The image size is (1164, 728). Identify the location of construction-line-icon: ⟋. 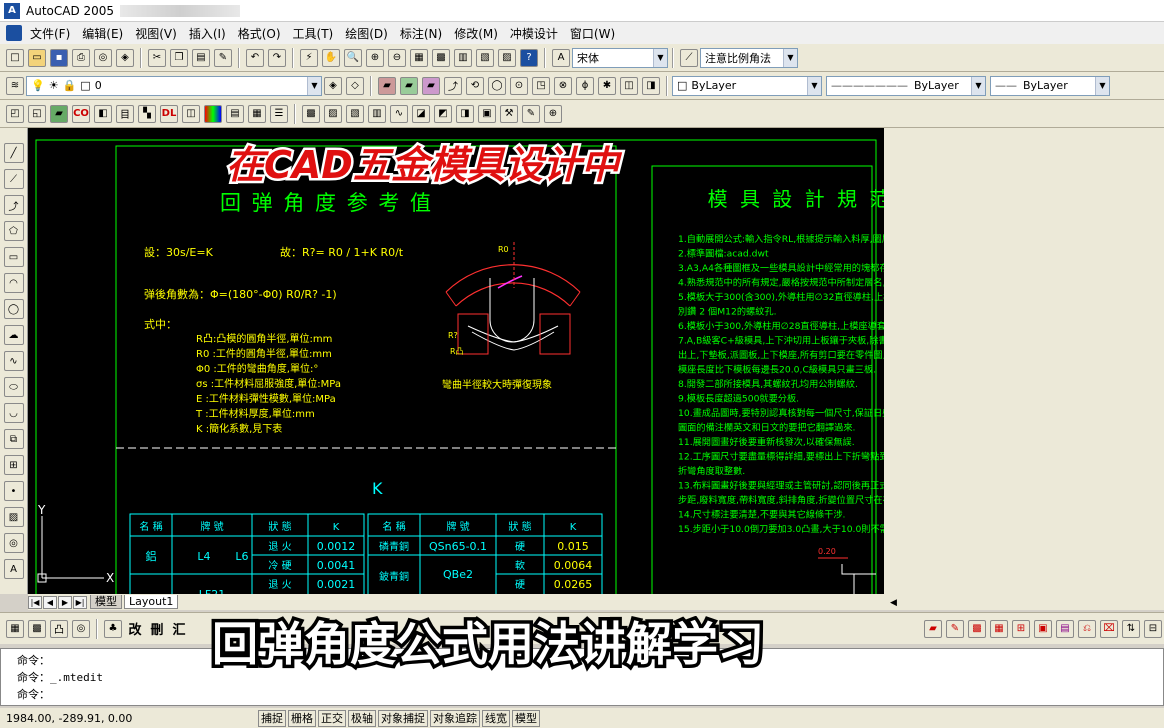
(13, 179).